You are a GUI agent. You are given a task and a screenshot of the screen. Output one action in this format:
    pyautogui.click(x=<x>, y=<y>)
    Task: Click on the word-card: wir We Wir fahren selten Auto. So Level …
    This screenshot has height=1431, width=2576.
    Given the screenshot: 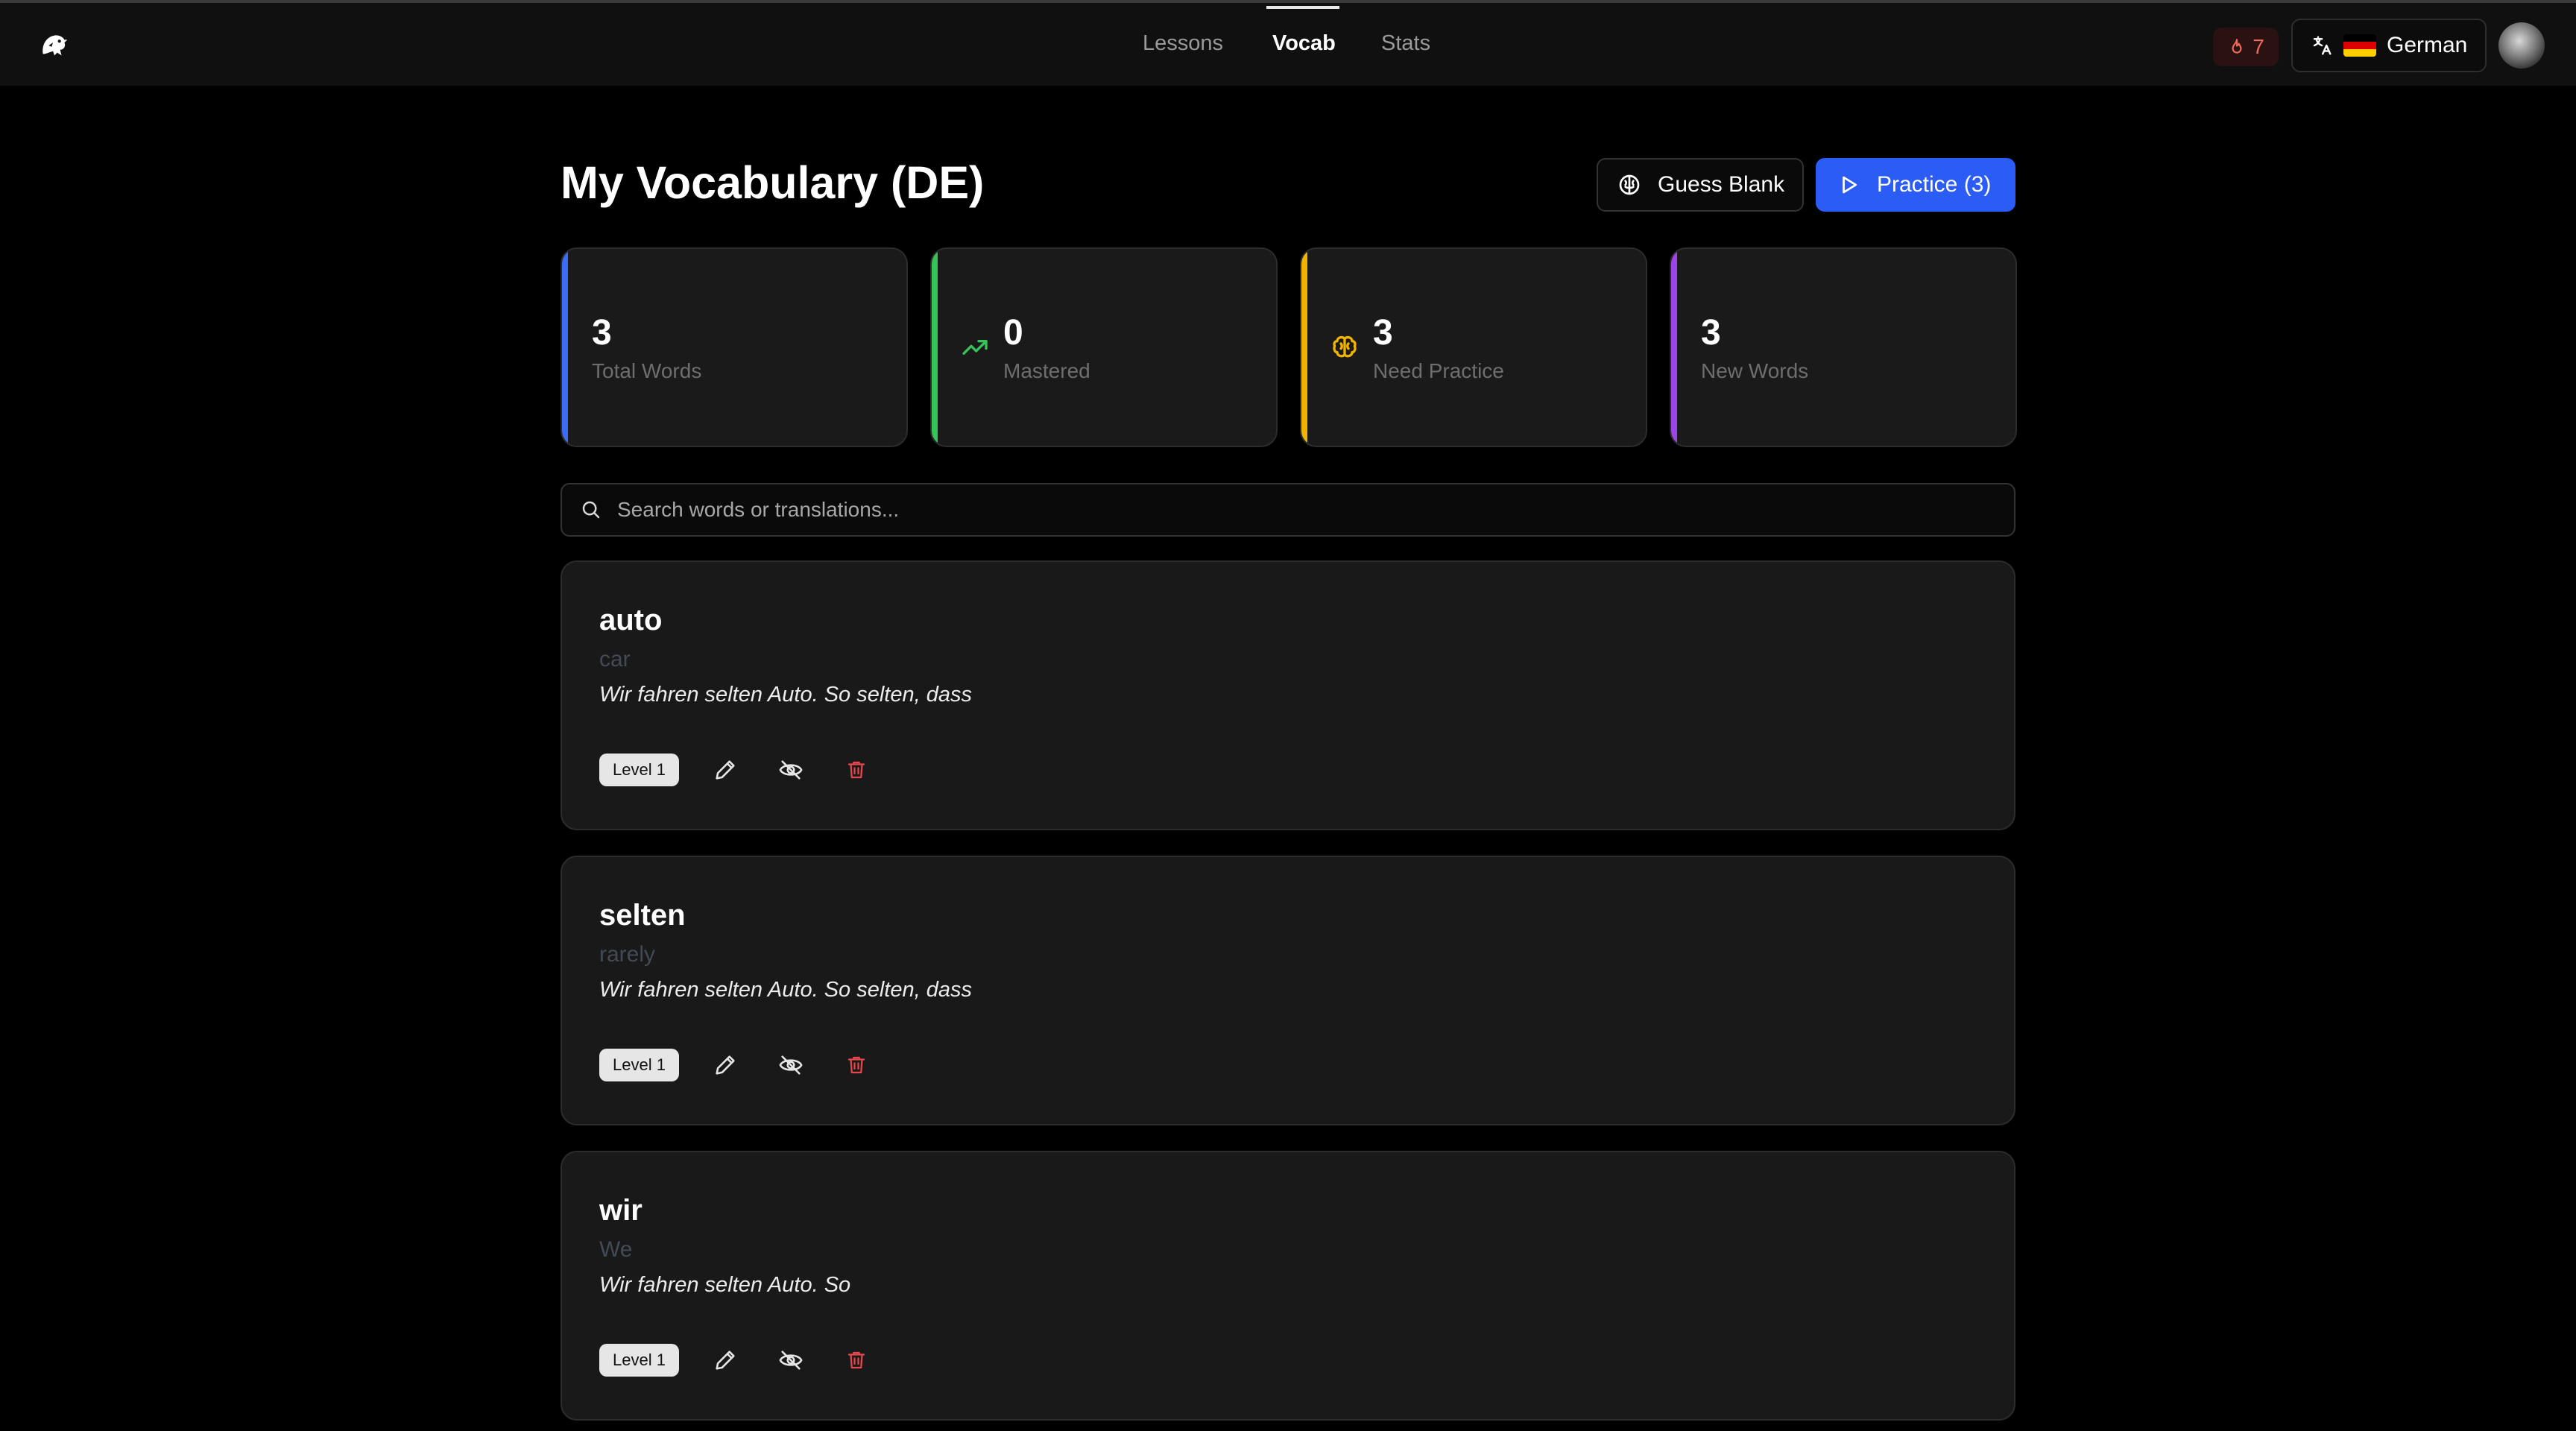 What is the action you would take?
    pyautogui.click(x=1288, y=1286)
    